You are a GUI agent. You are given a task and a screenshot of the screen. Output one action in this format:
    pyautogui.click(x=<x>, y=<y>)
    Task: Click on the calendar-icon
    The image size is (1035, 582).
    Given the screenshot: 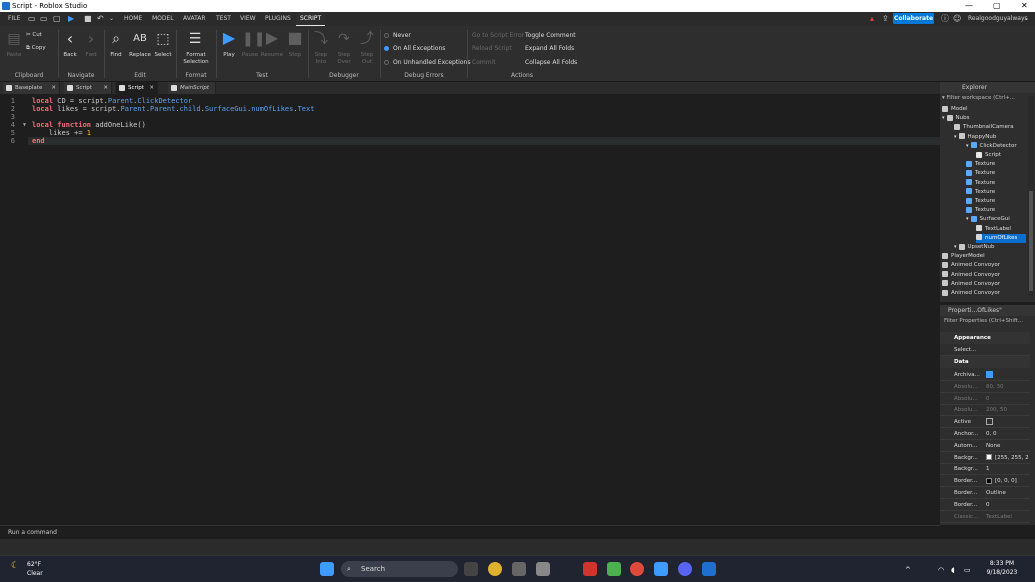 What is the action you would take?
    pyautogui.click(x=543, y=569)
    